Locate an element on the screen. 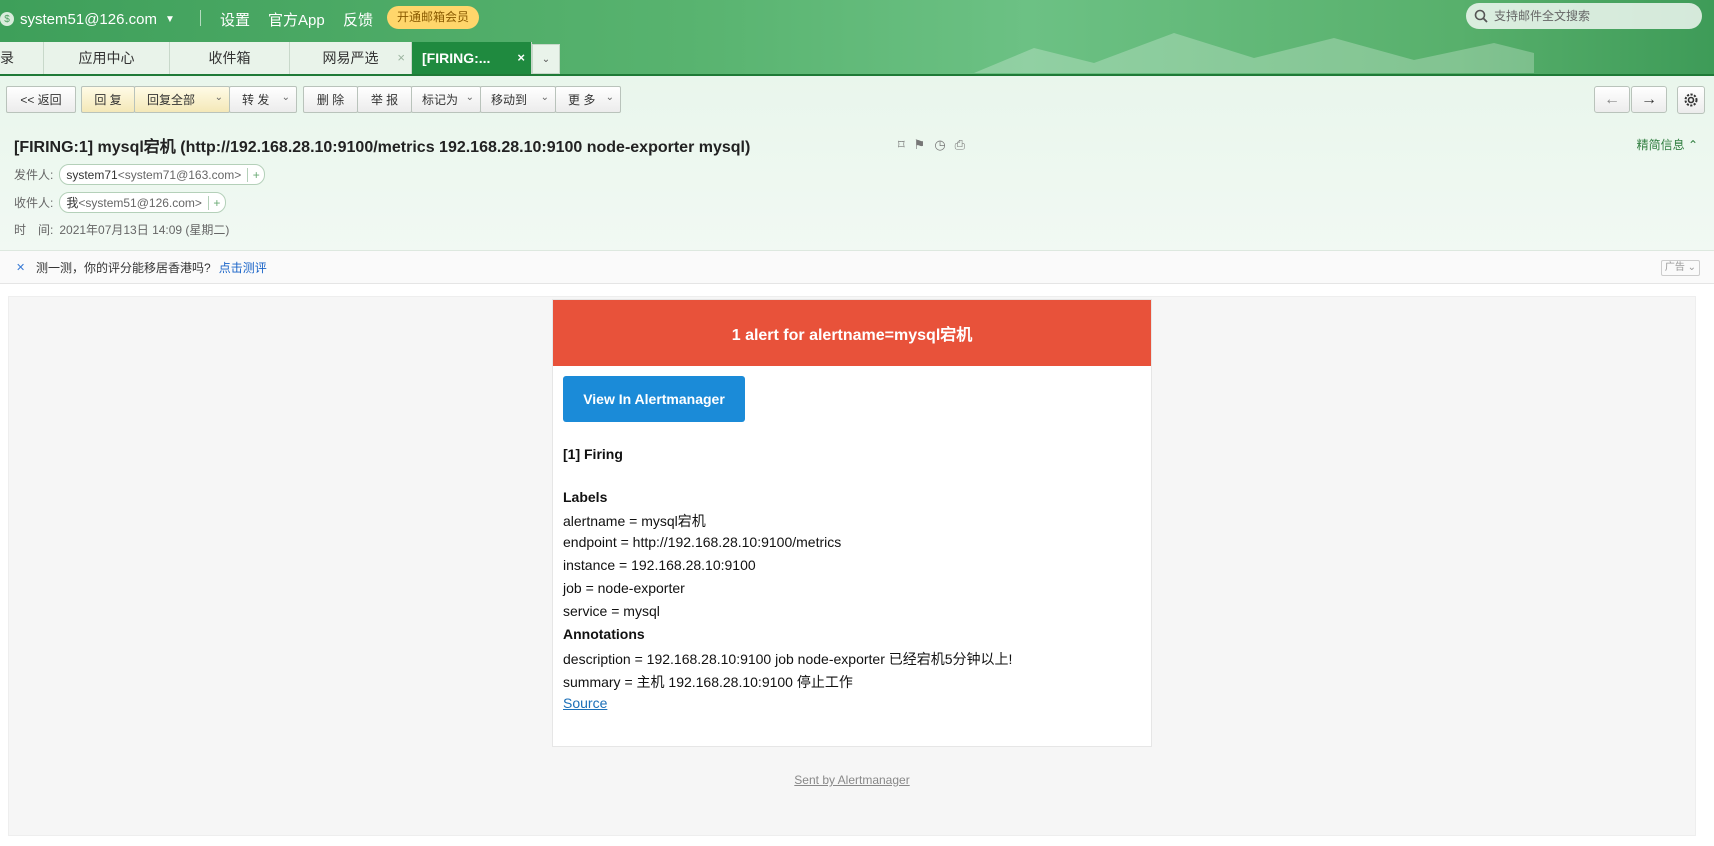 The height and width of the screenshot is (846, 1714). mark-as-button: 标记为 ⌄ is located at coordinates (446, 99).